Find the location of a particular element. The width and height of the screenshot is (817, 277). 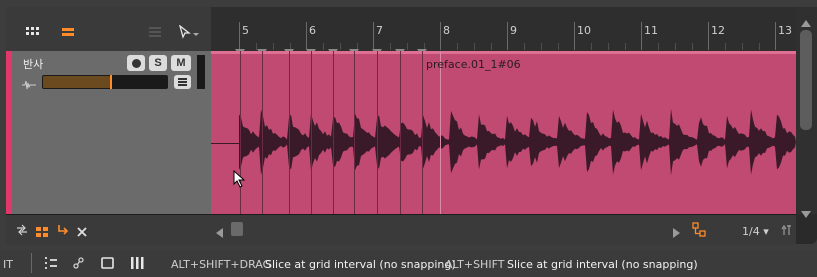

list-button is located at coordinates (155, 32).